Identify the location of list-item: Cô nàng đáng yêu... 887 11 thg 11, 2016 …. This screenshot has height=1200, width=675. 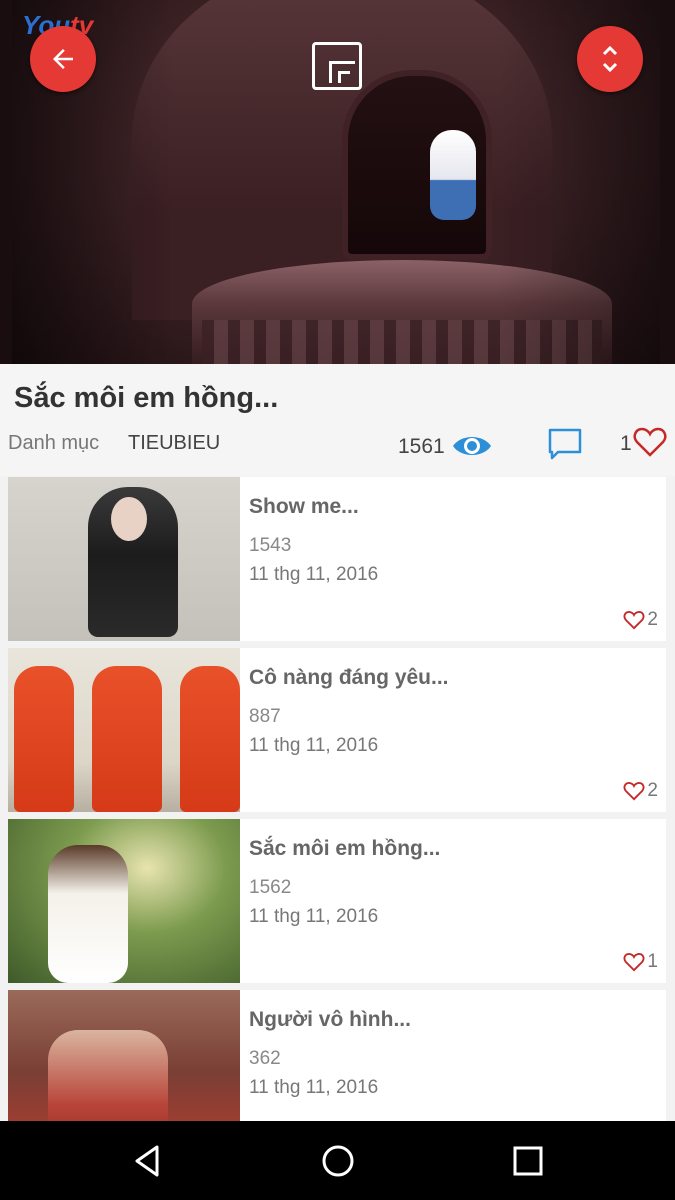
(337, 730).